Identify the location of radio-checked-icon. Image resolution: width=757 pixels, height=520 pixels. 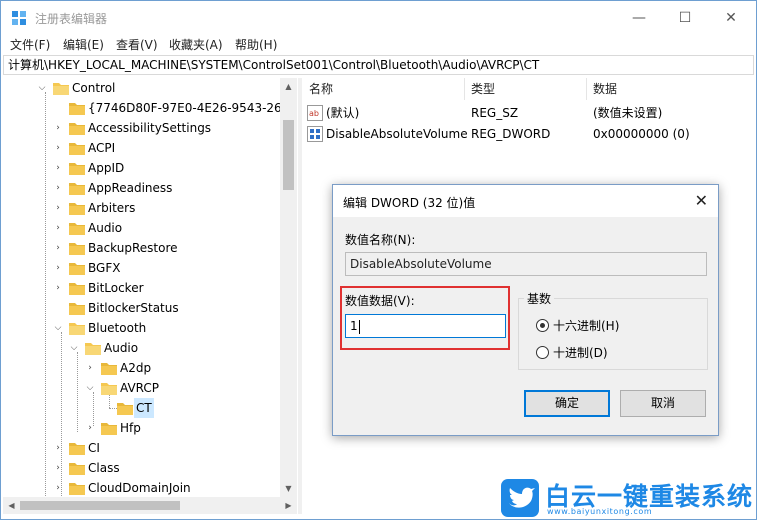
(542, 325).